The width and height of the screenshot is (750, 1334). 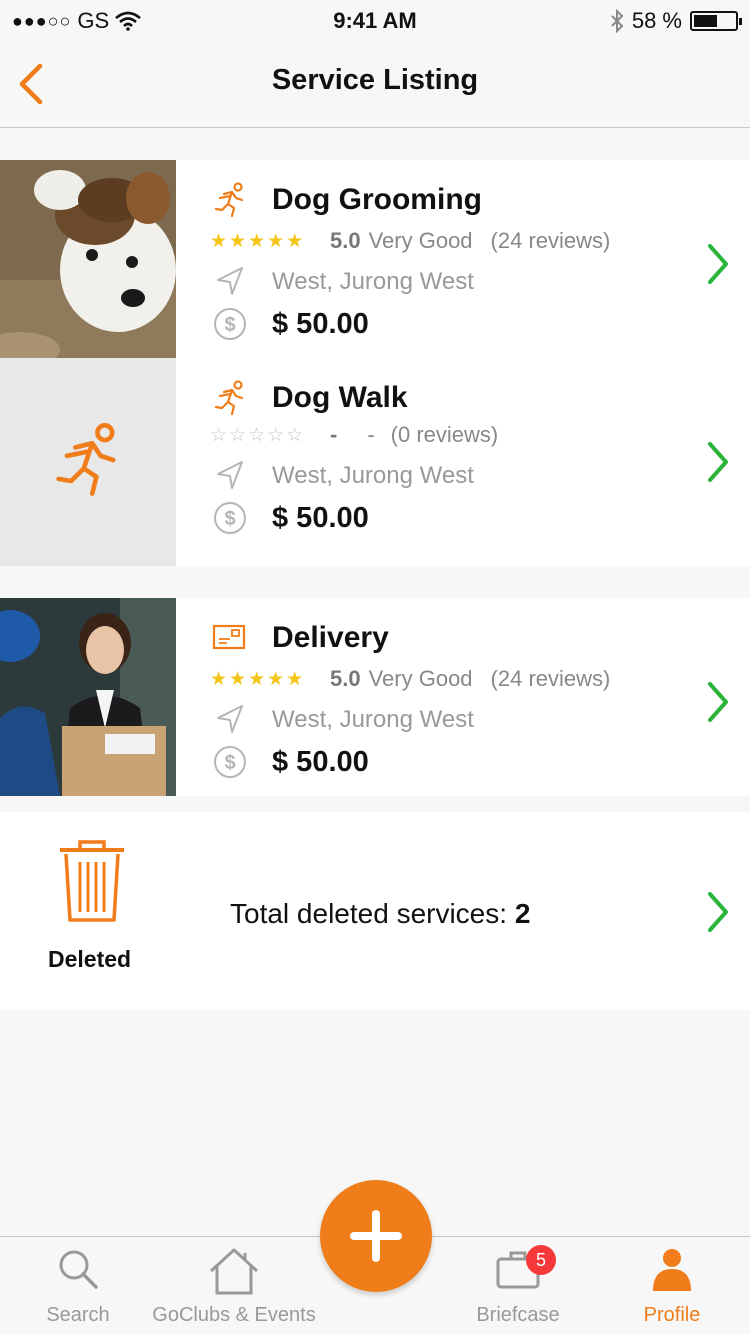 What do you see at coordinates (371, 434) in the screenshot?
I see `rating-label: -` at bounding box center [371, 434].